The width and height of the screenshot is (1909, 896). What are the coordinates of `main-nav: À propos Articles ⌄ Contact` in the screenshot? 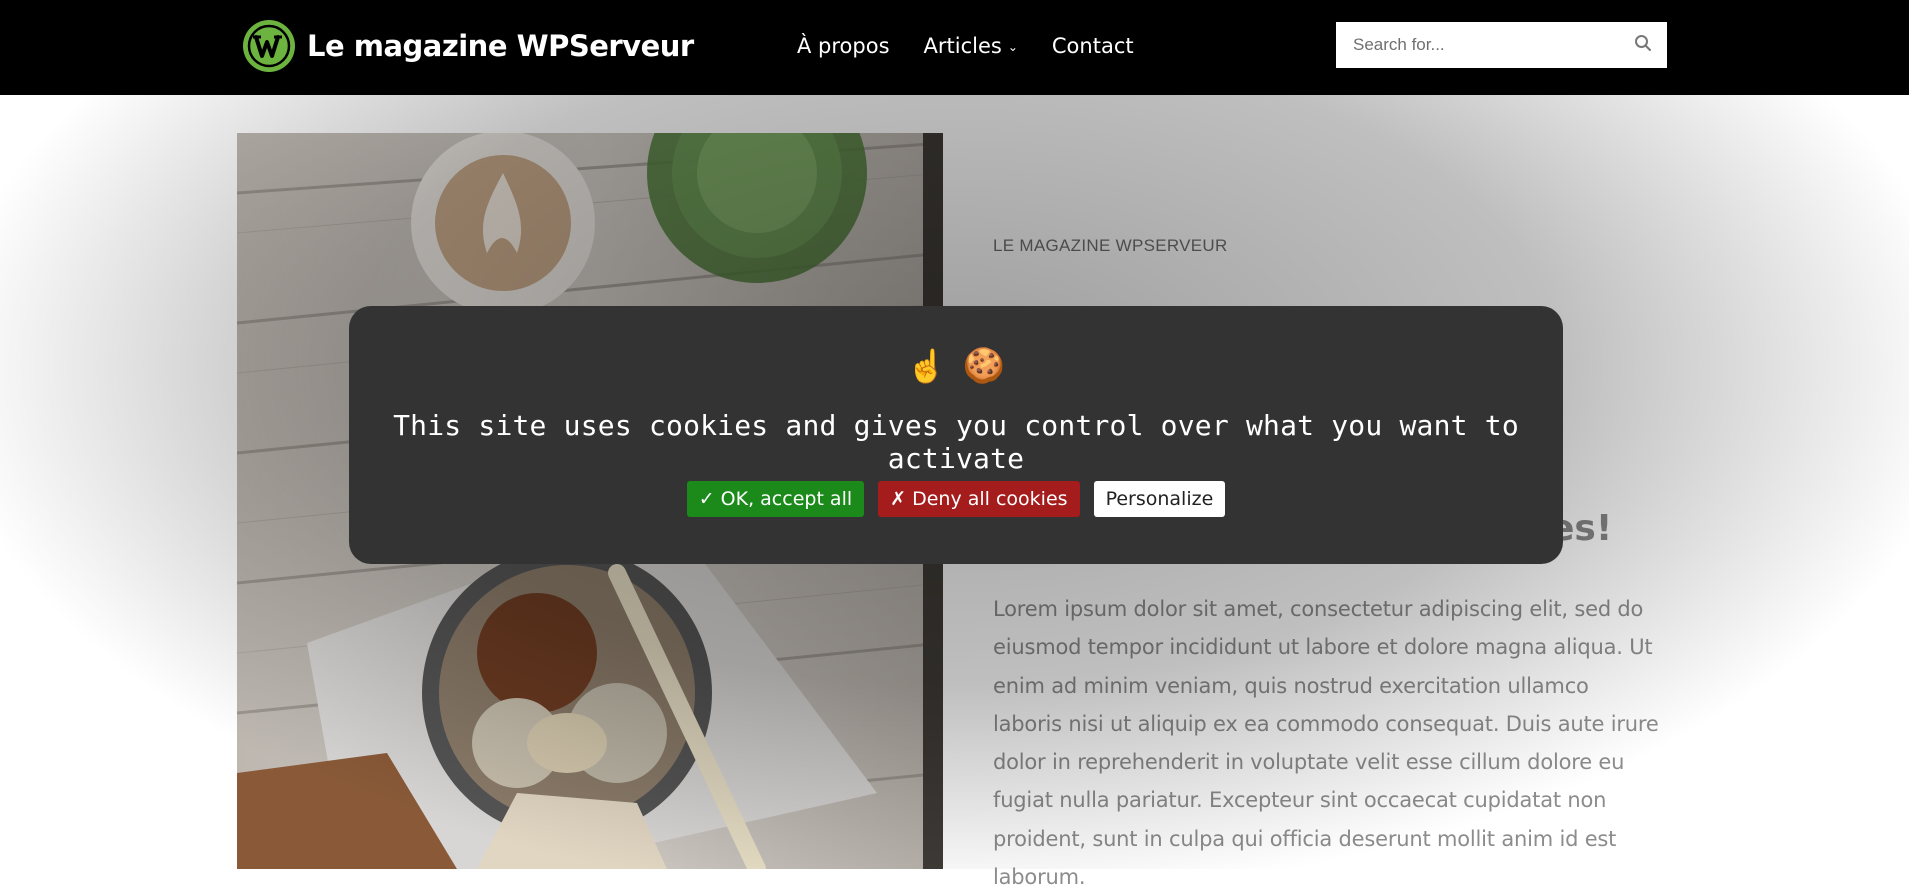 It's located at (965, 46).